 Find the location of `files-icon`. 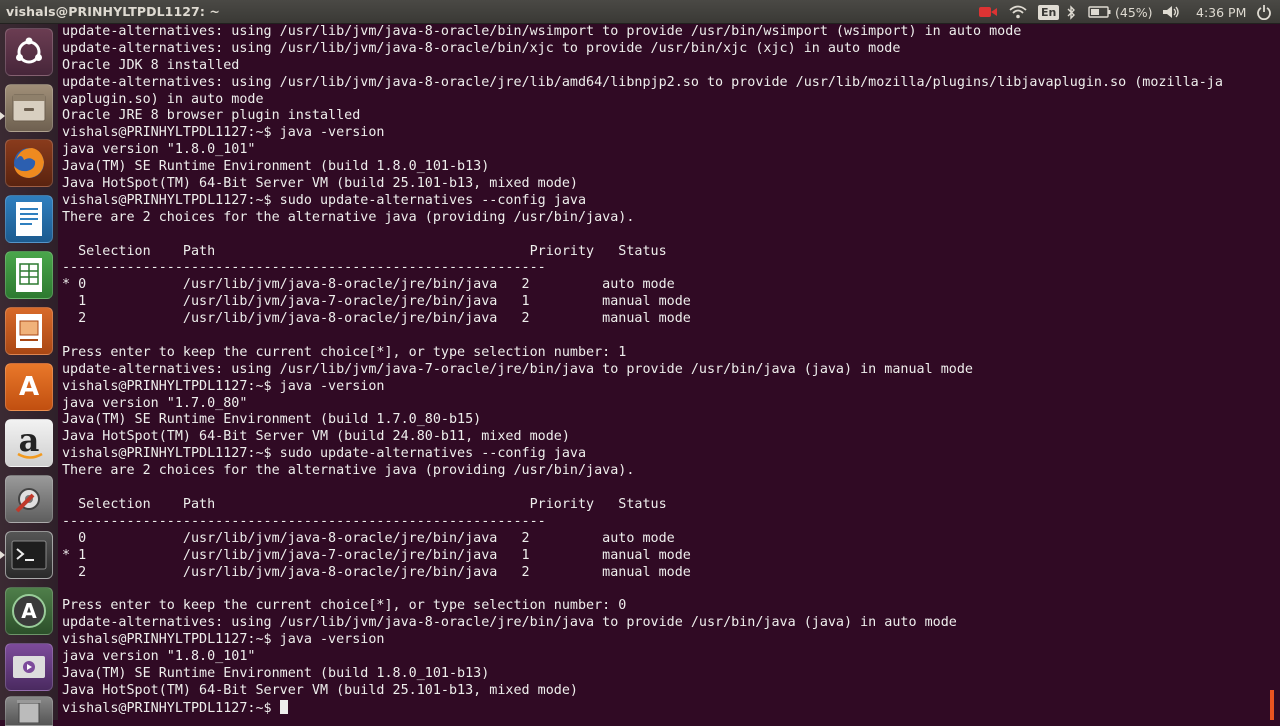

files-icon is located at coordinates (29, 108).